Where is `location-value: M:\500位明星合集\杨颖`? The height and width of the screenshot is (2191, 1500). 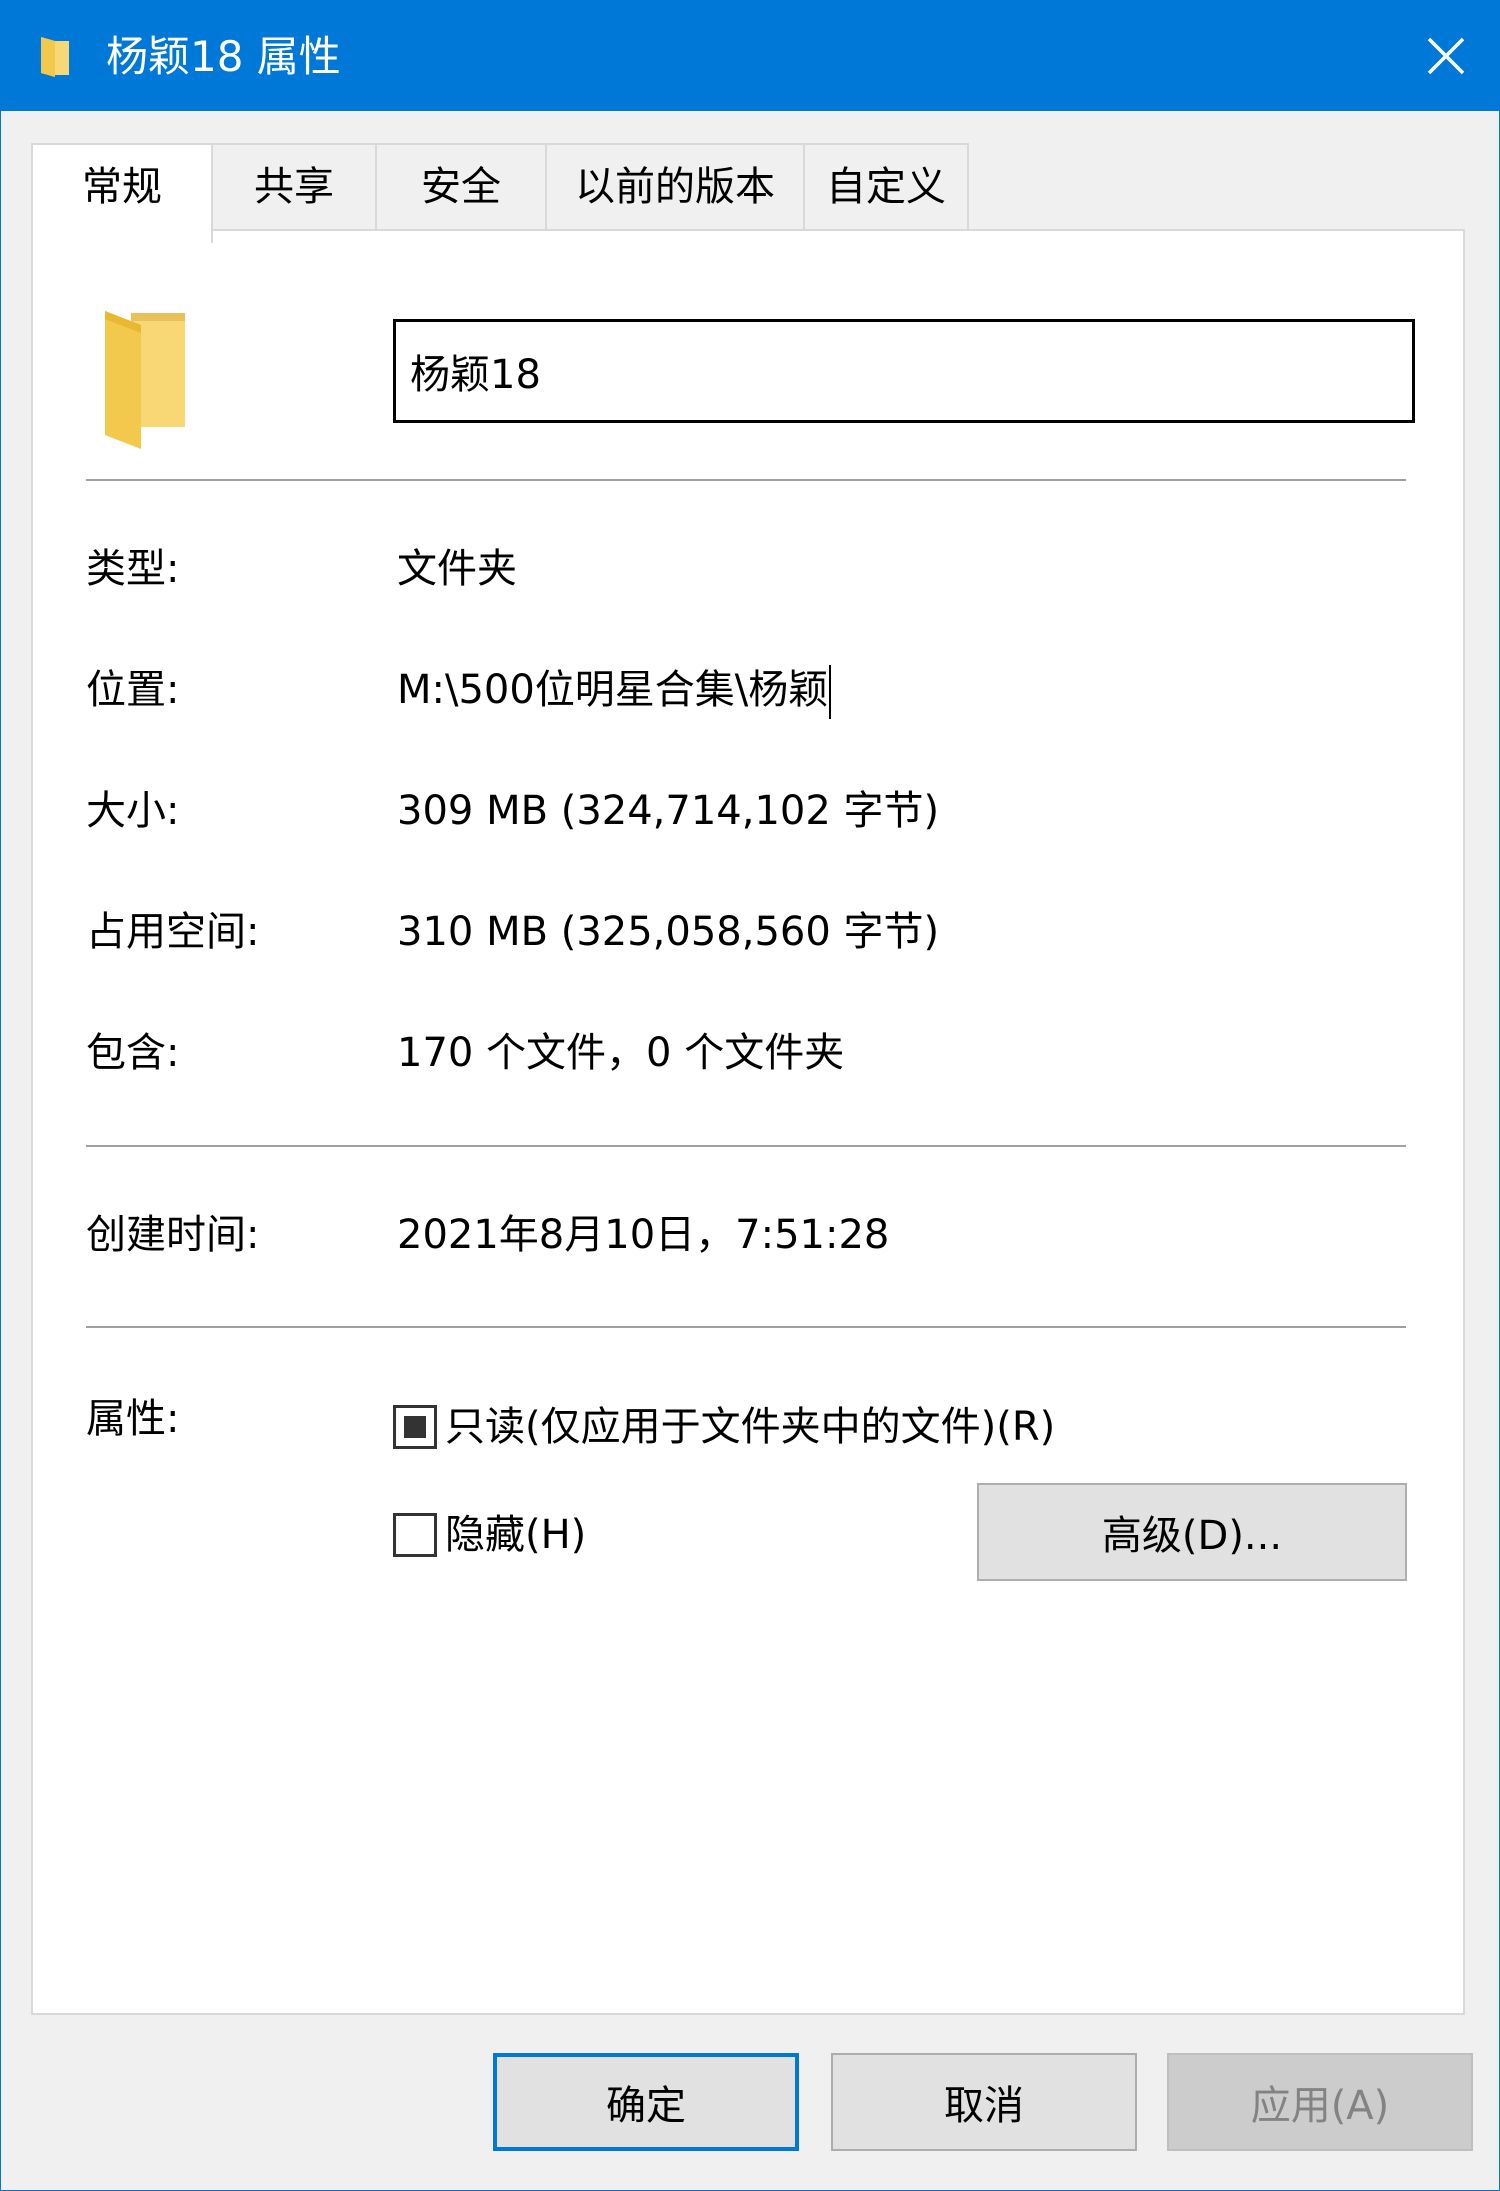
location-value: M:\500位明星合集\杨颖 is located at coordinates (612, 690).